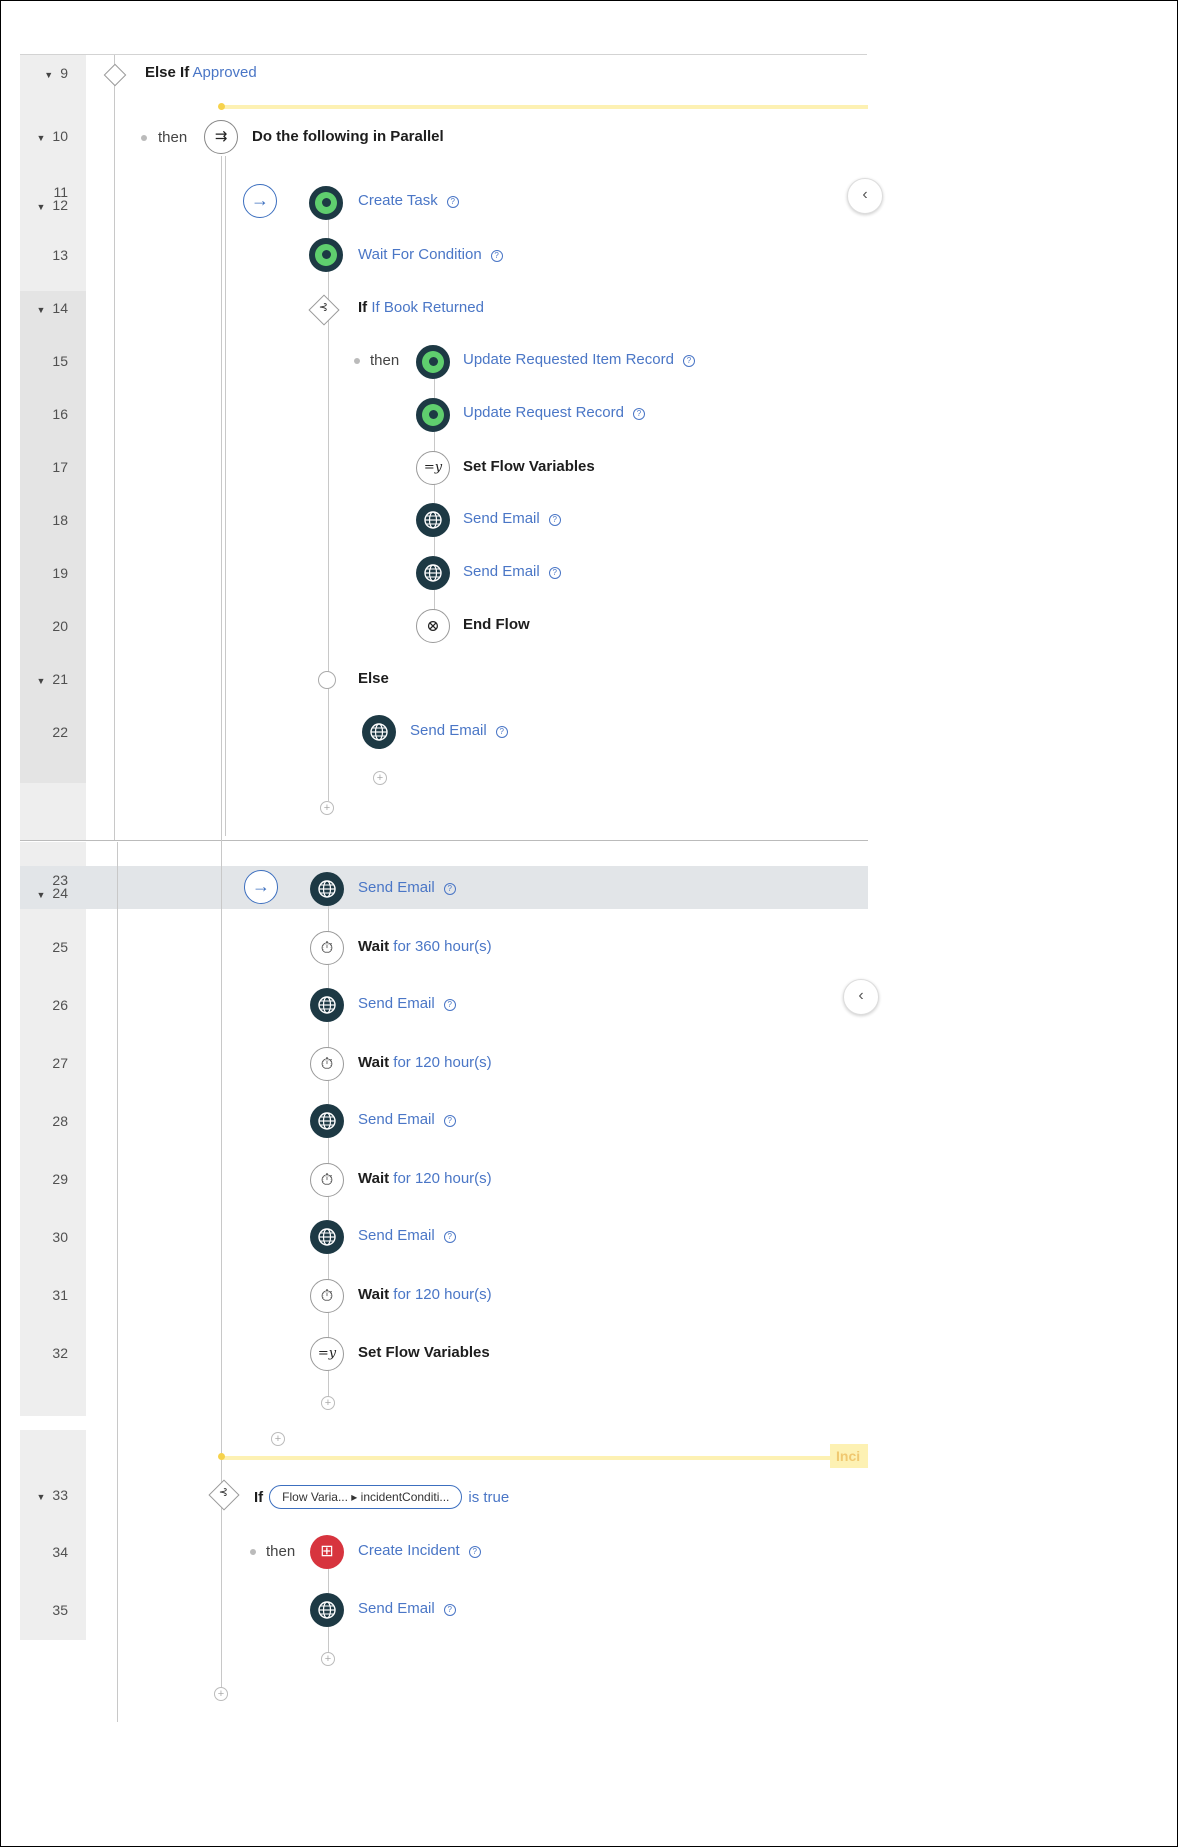  I want to click on step-label: End Flow, so click(496, 625).